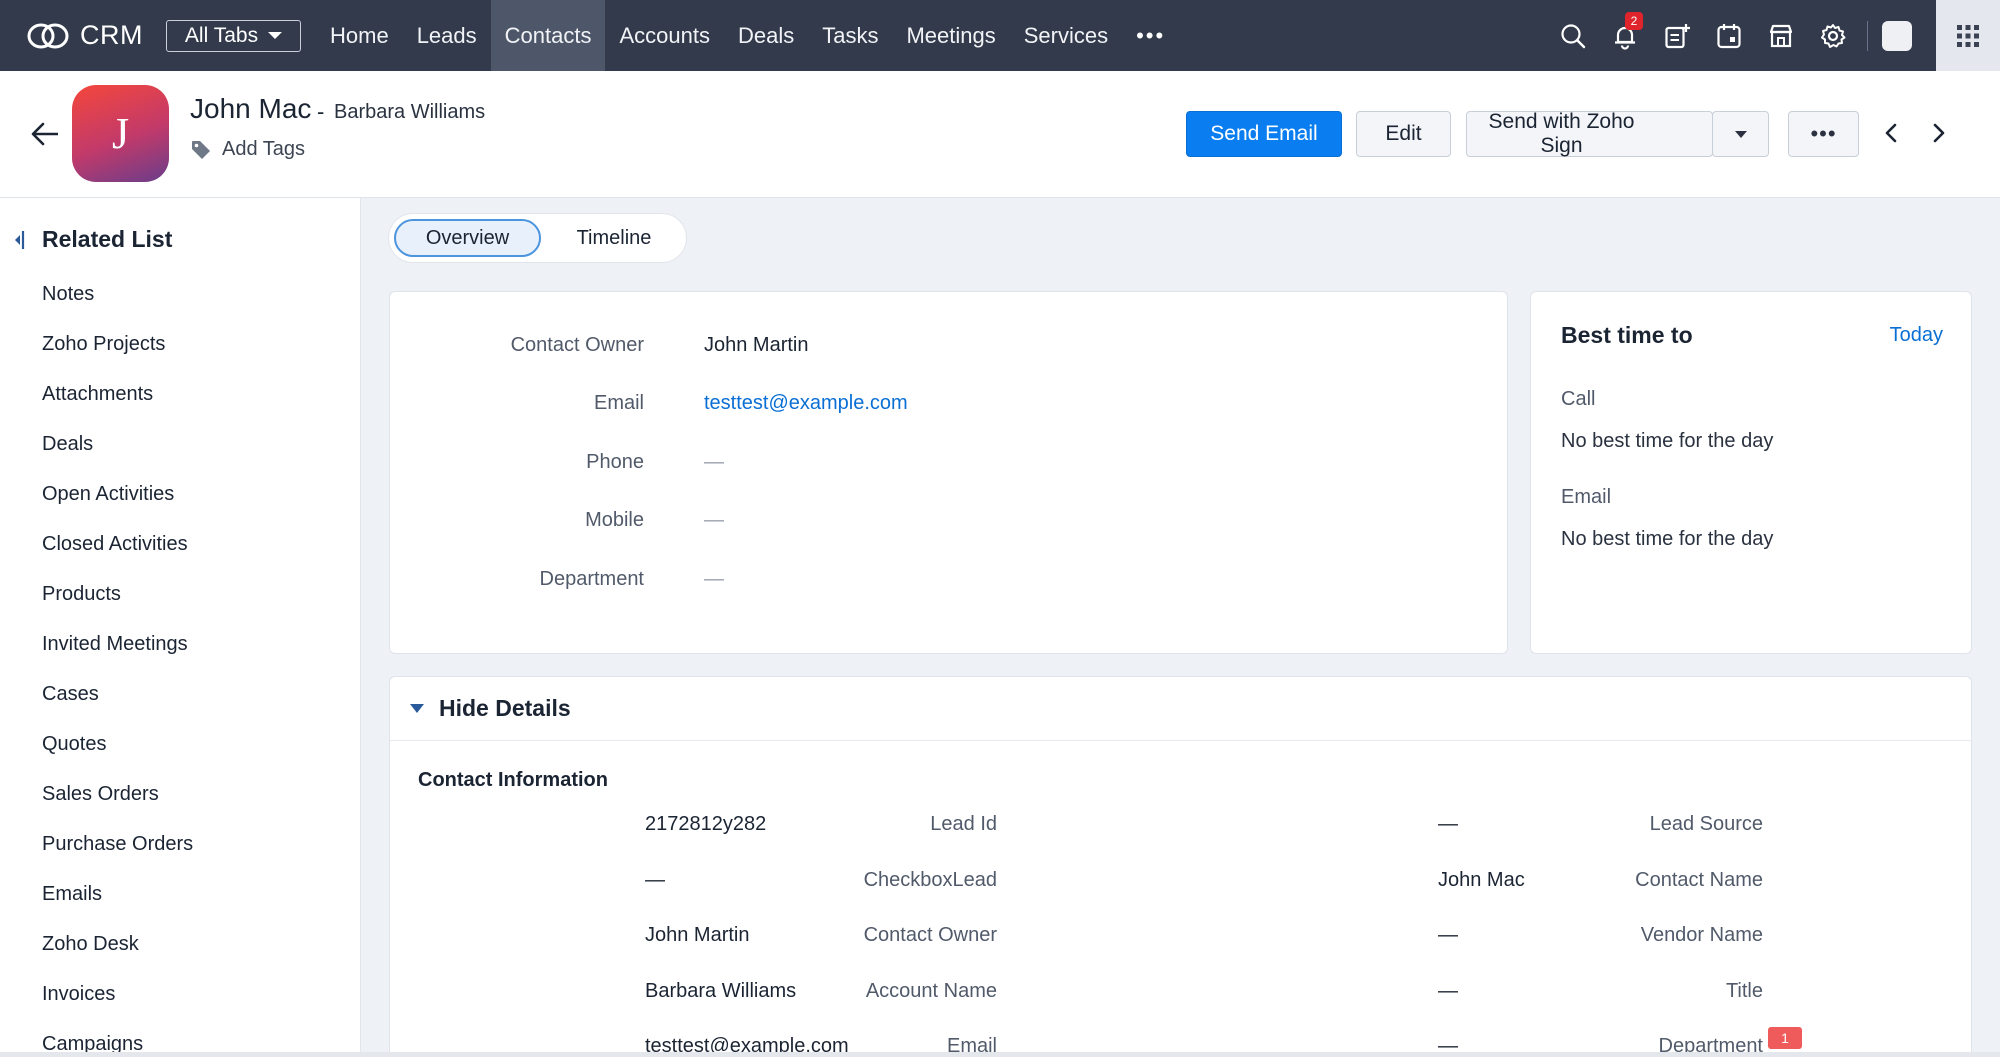 The height and width of the screenshot is (1057, 2000). What do you see at coordinates (1699, 880) in the screenshot?
I see `detail-label-contact-name: Contact Name` at bounding box center [1699, 880].